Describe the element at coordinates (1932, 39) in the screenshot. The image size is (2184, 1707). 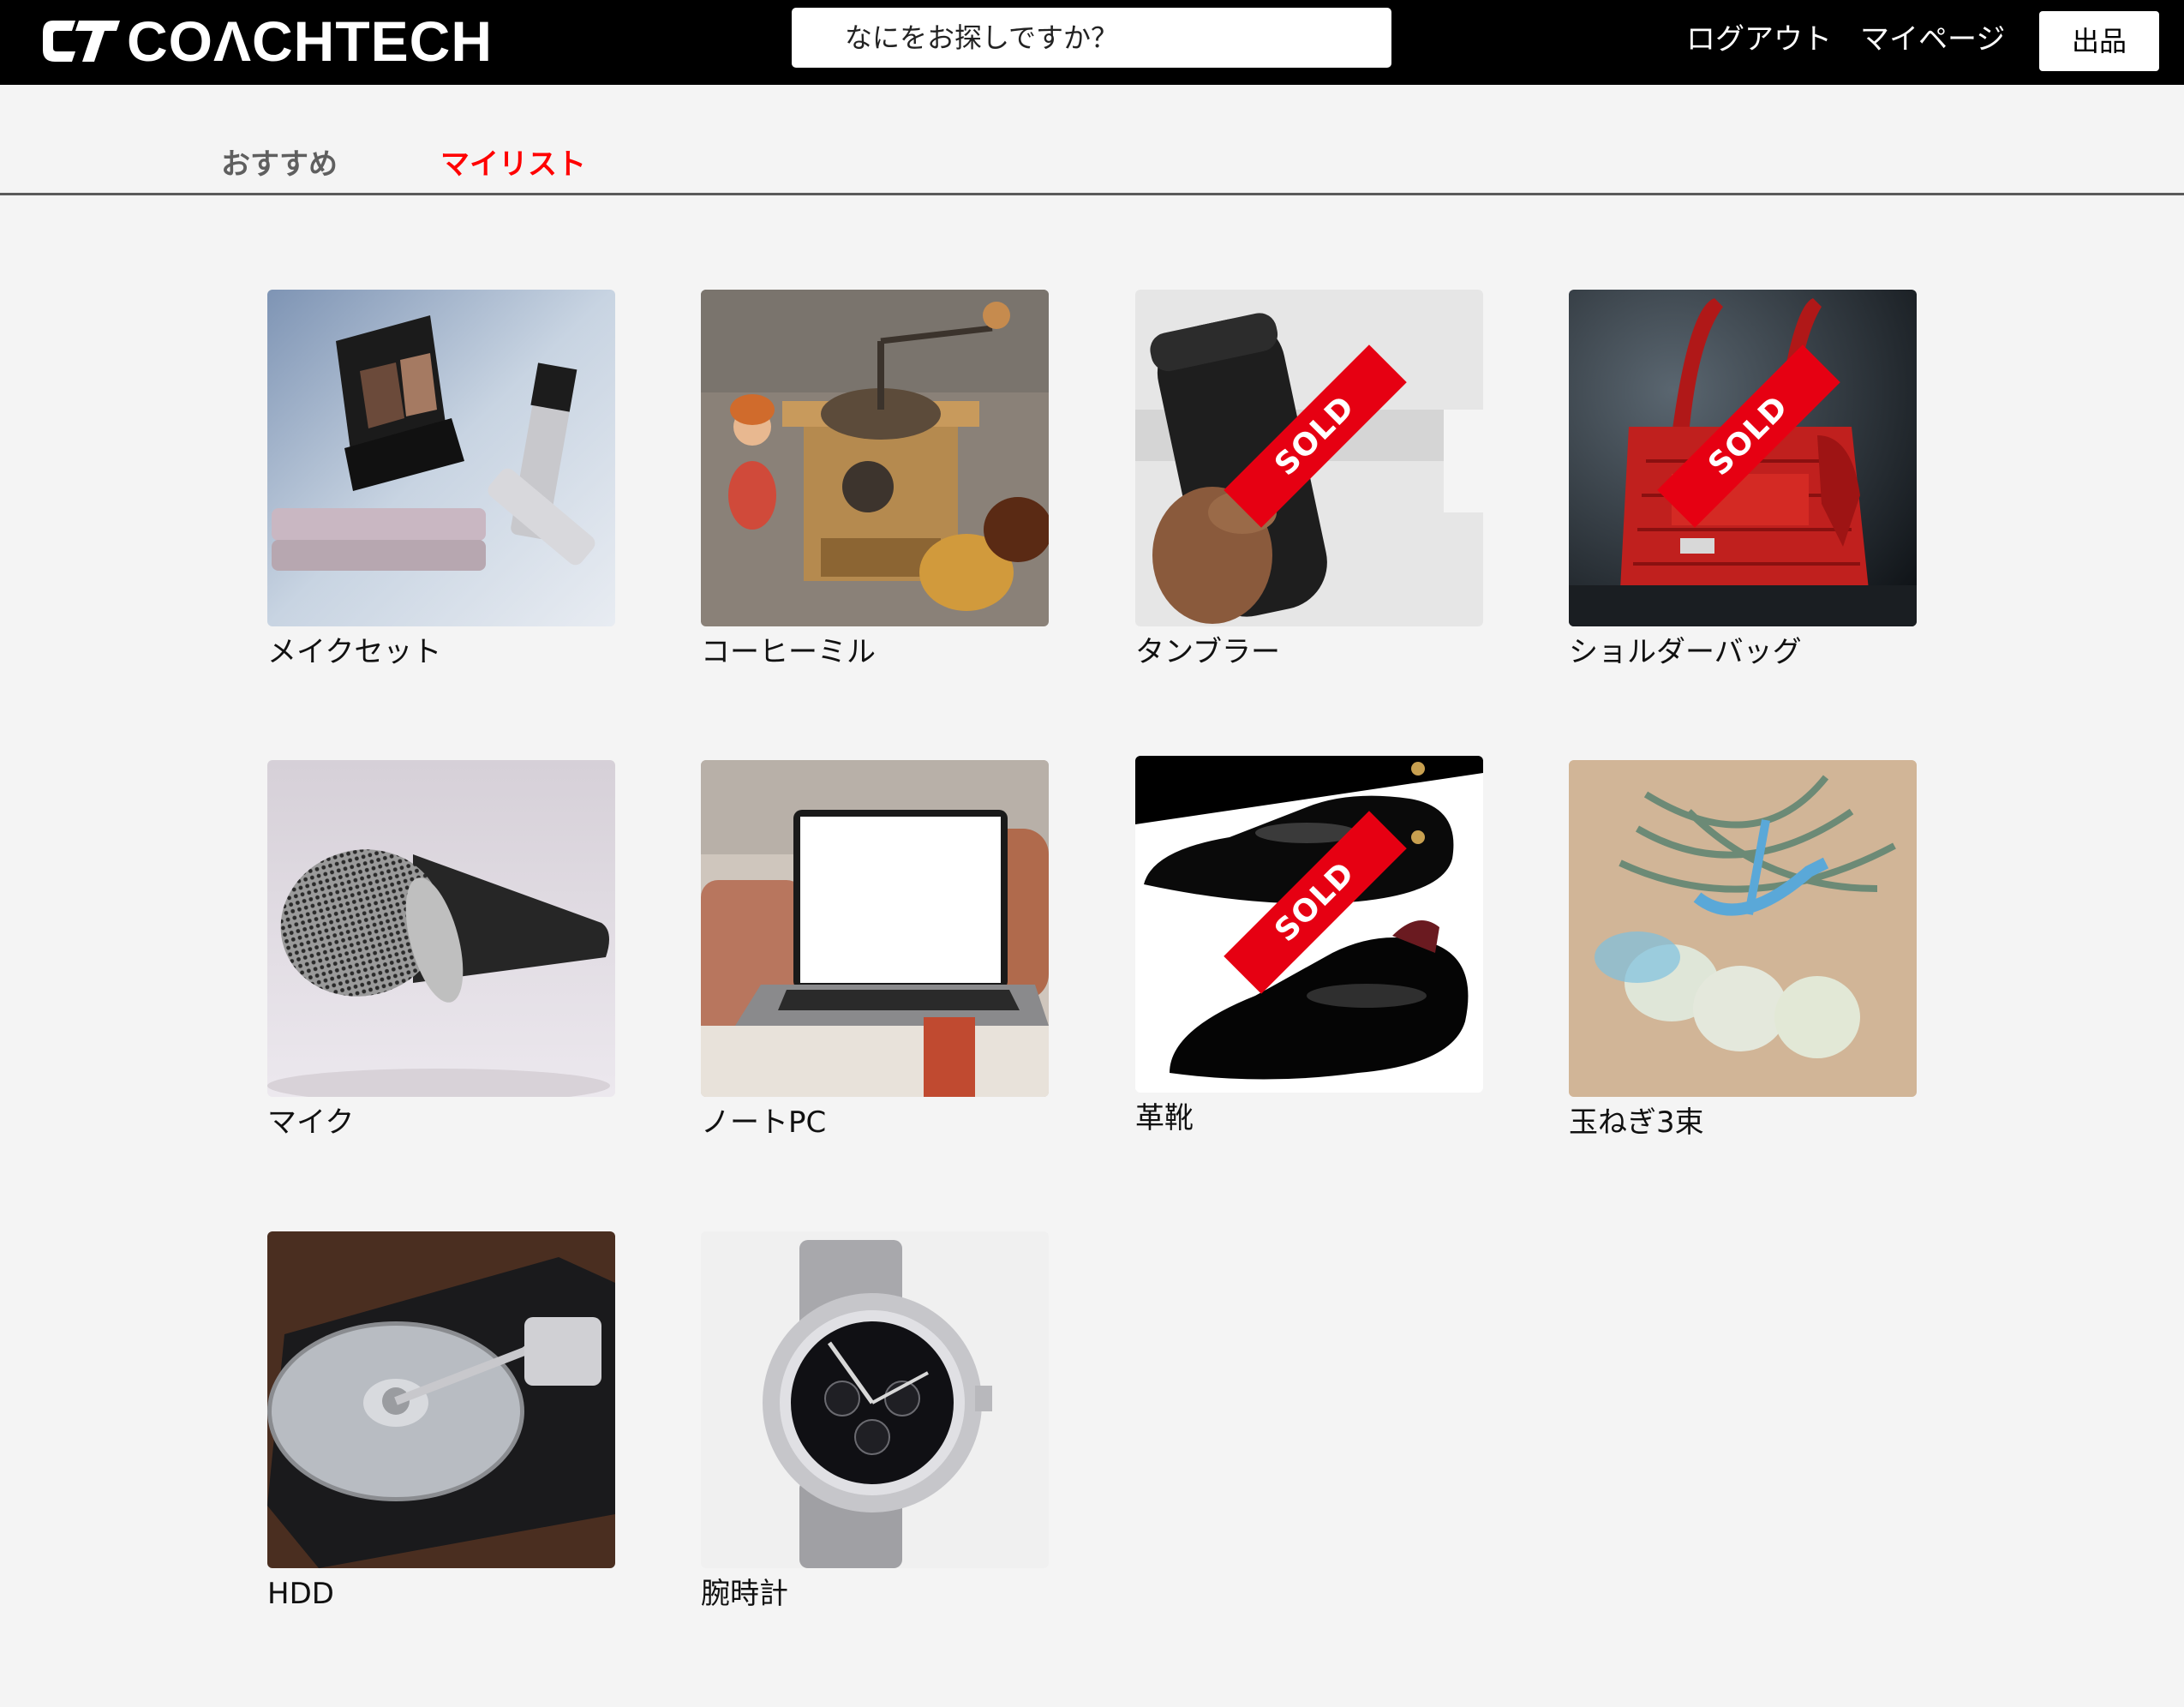
I see `mypage-link: マイページ` at that location.